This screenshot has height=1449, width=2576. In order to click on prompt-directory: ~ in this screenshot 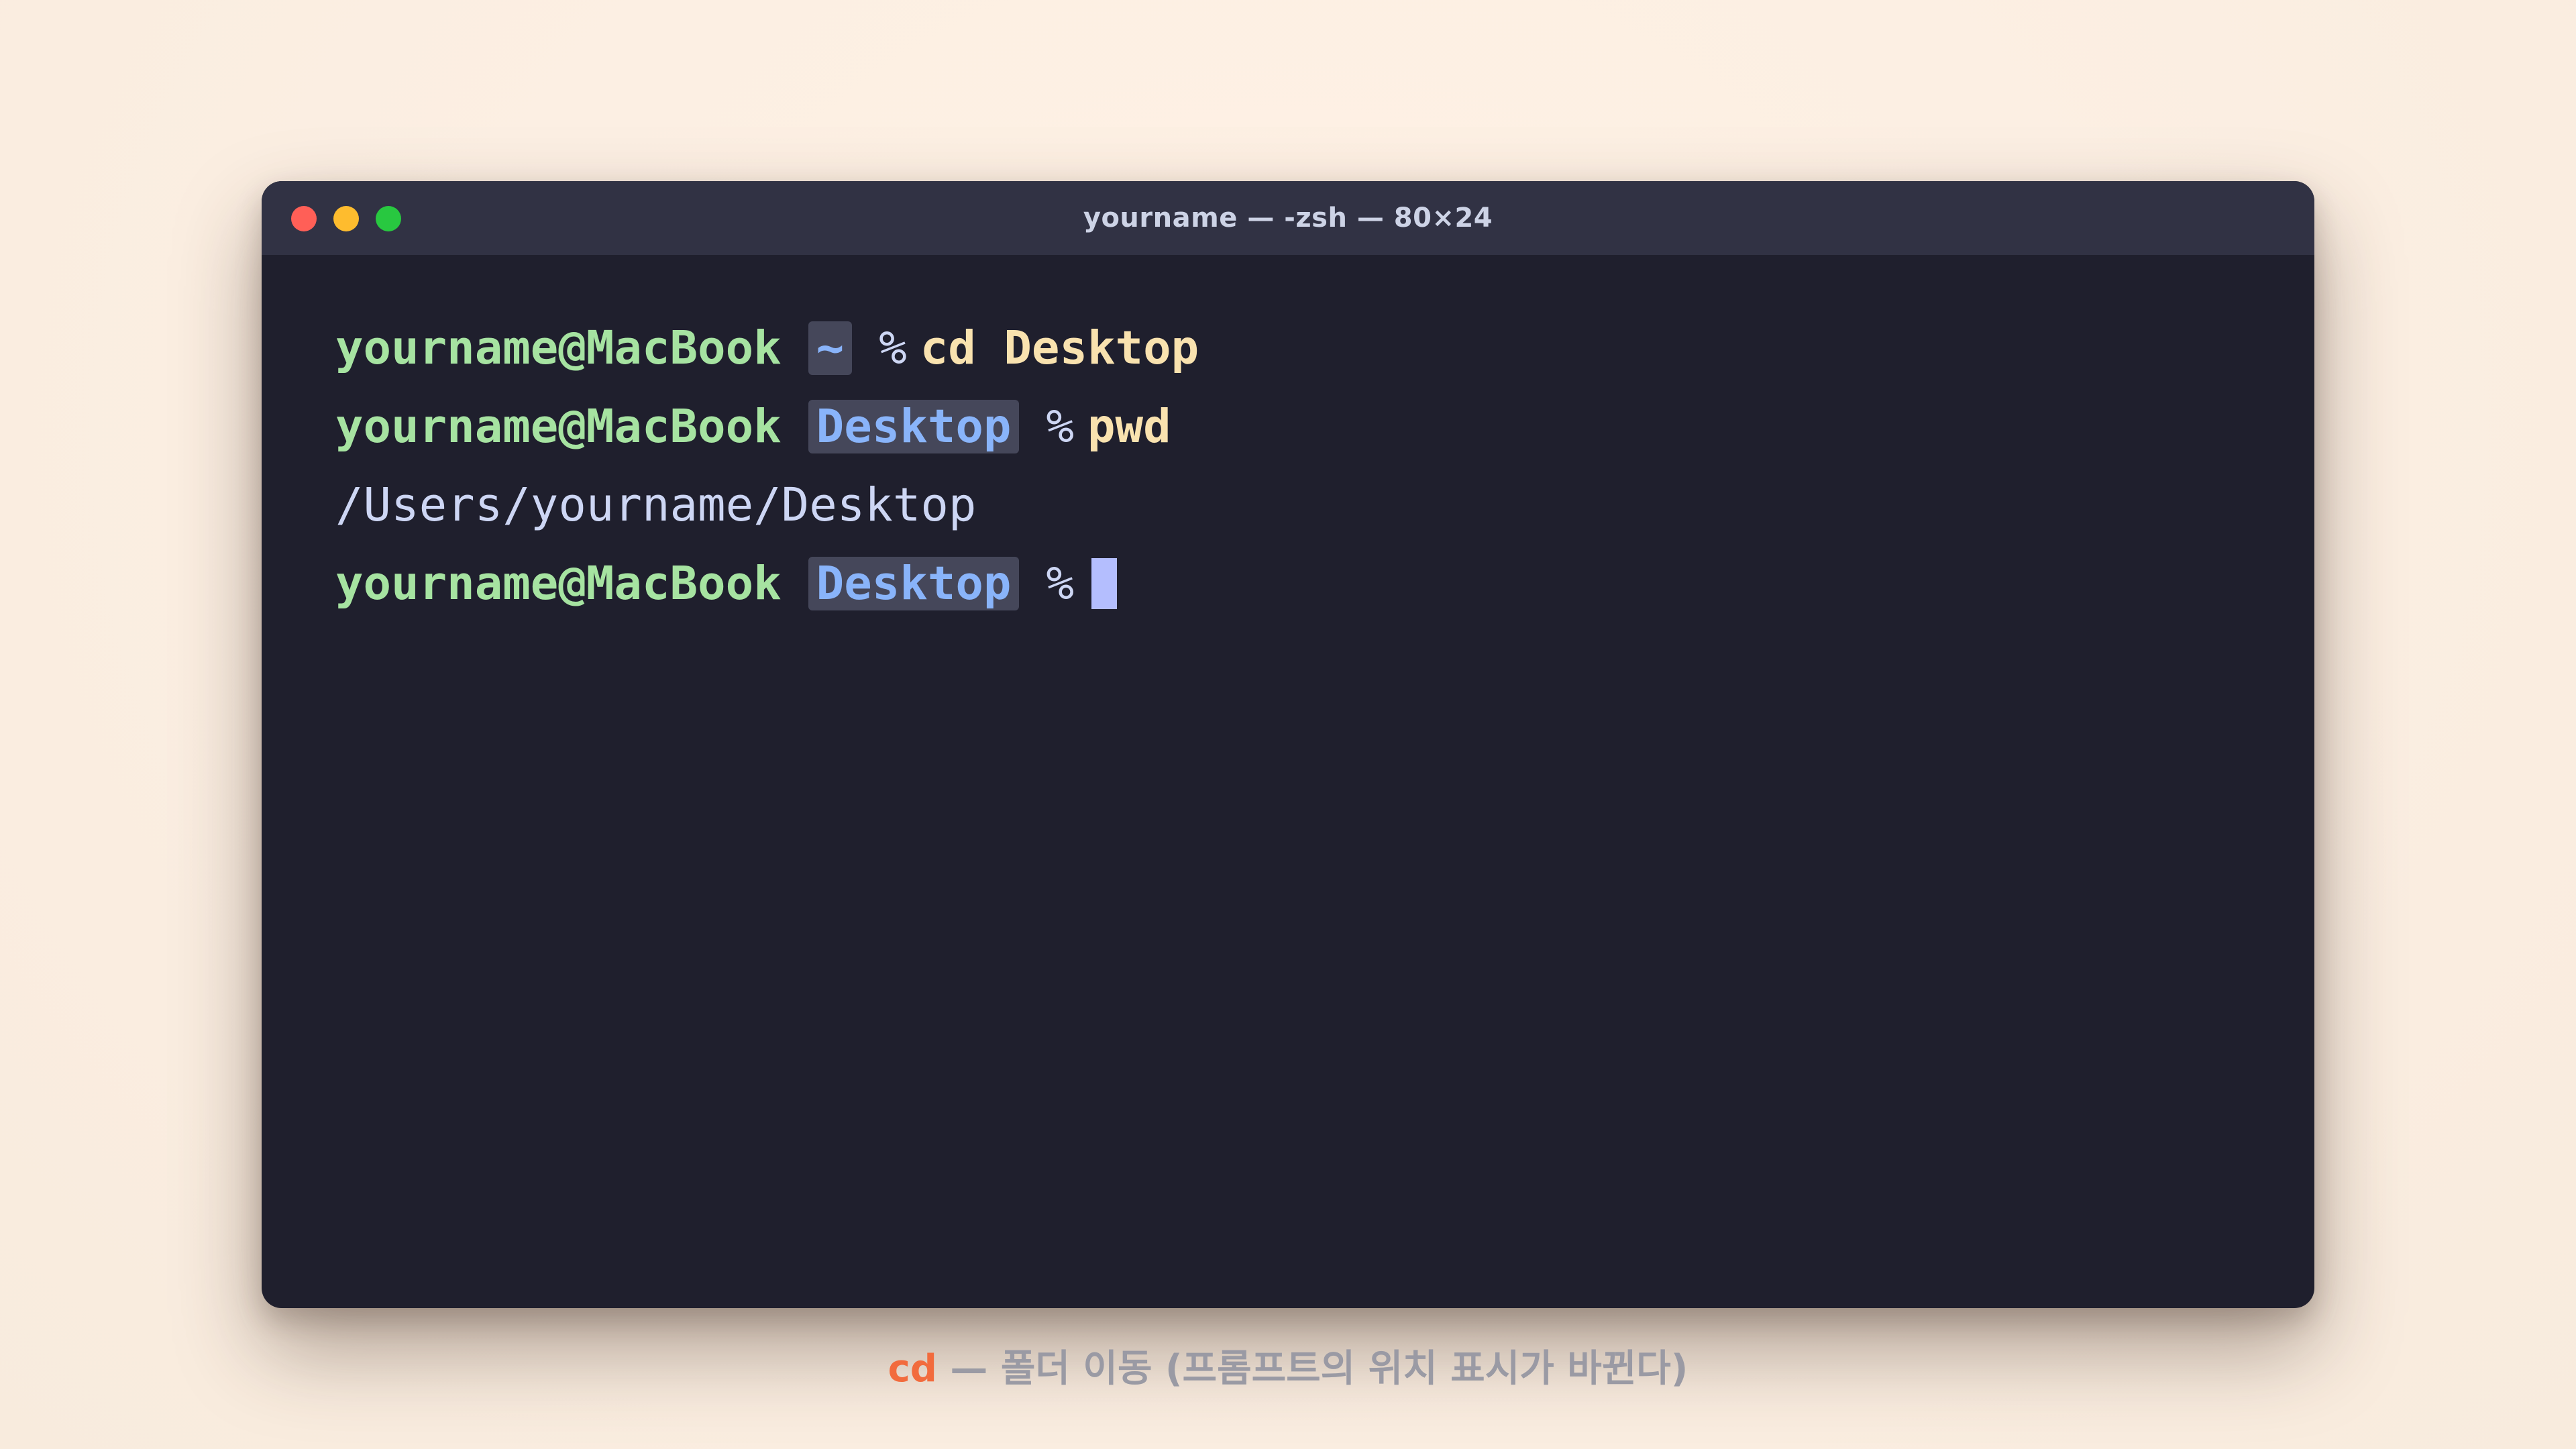, I will do `click(830, 348)`.